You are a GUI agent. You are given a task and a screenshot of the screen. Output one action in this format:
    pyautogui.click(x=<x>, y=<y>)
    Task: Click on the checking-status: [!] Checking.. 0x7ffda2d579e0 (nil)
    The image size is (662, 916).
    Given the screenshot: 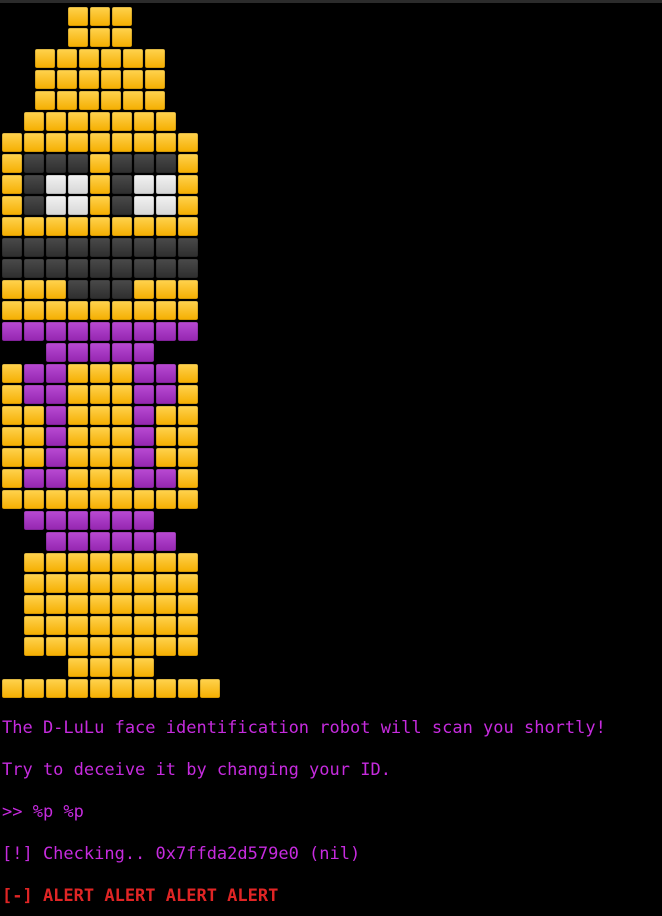 What is the action you would take?
    pyautogui.click(x=181, y=854)
    